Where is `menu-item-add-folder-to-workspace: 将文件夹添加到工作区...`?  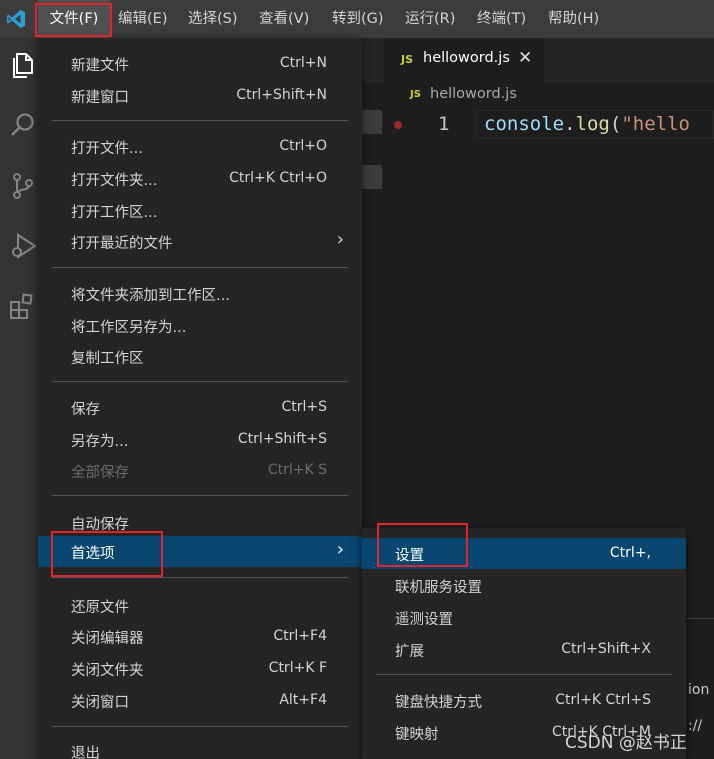 menu-item-add-folder-to-workspace: 将文件夹添加到工作区... is located at coordinates (200, 293).